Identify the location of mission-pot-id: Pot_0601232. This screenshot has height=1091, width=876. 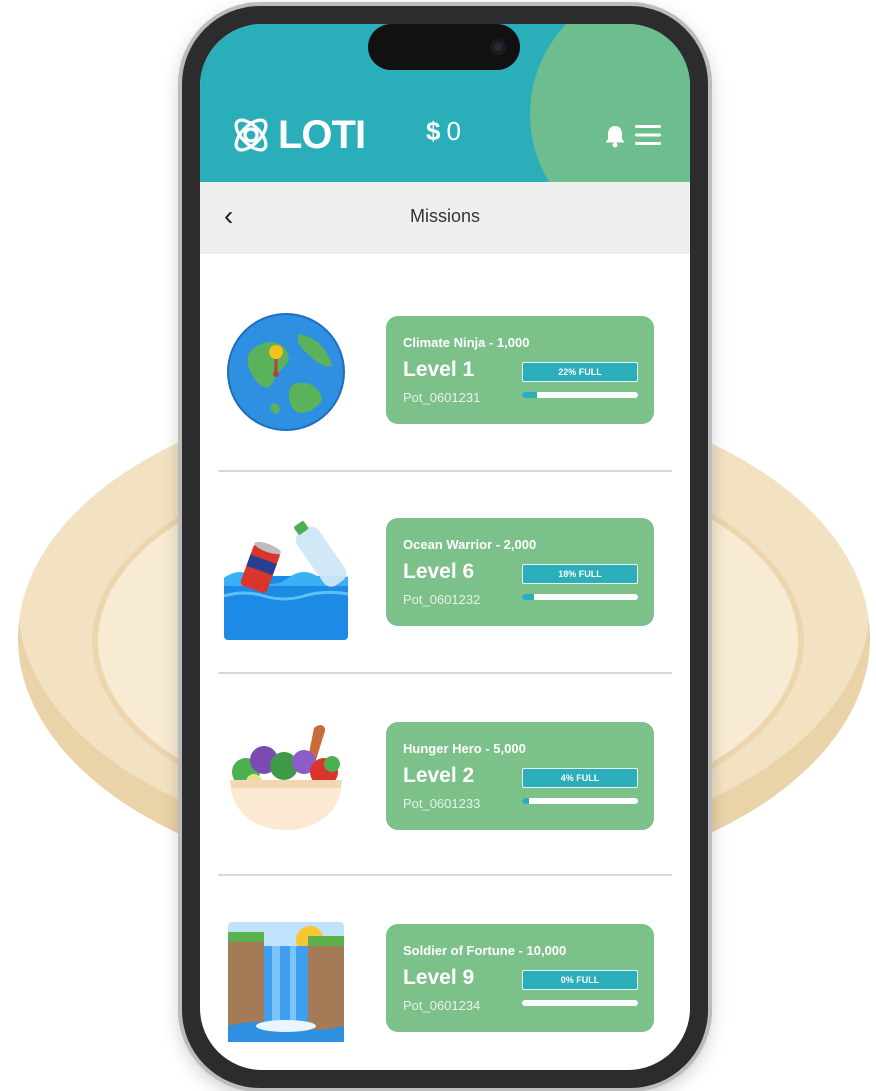
(442, 599).